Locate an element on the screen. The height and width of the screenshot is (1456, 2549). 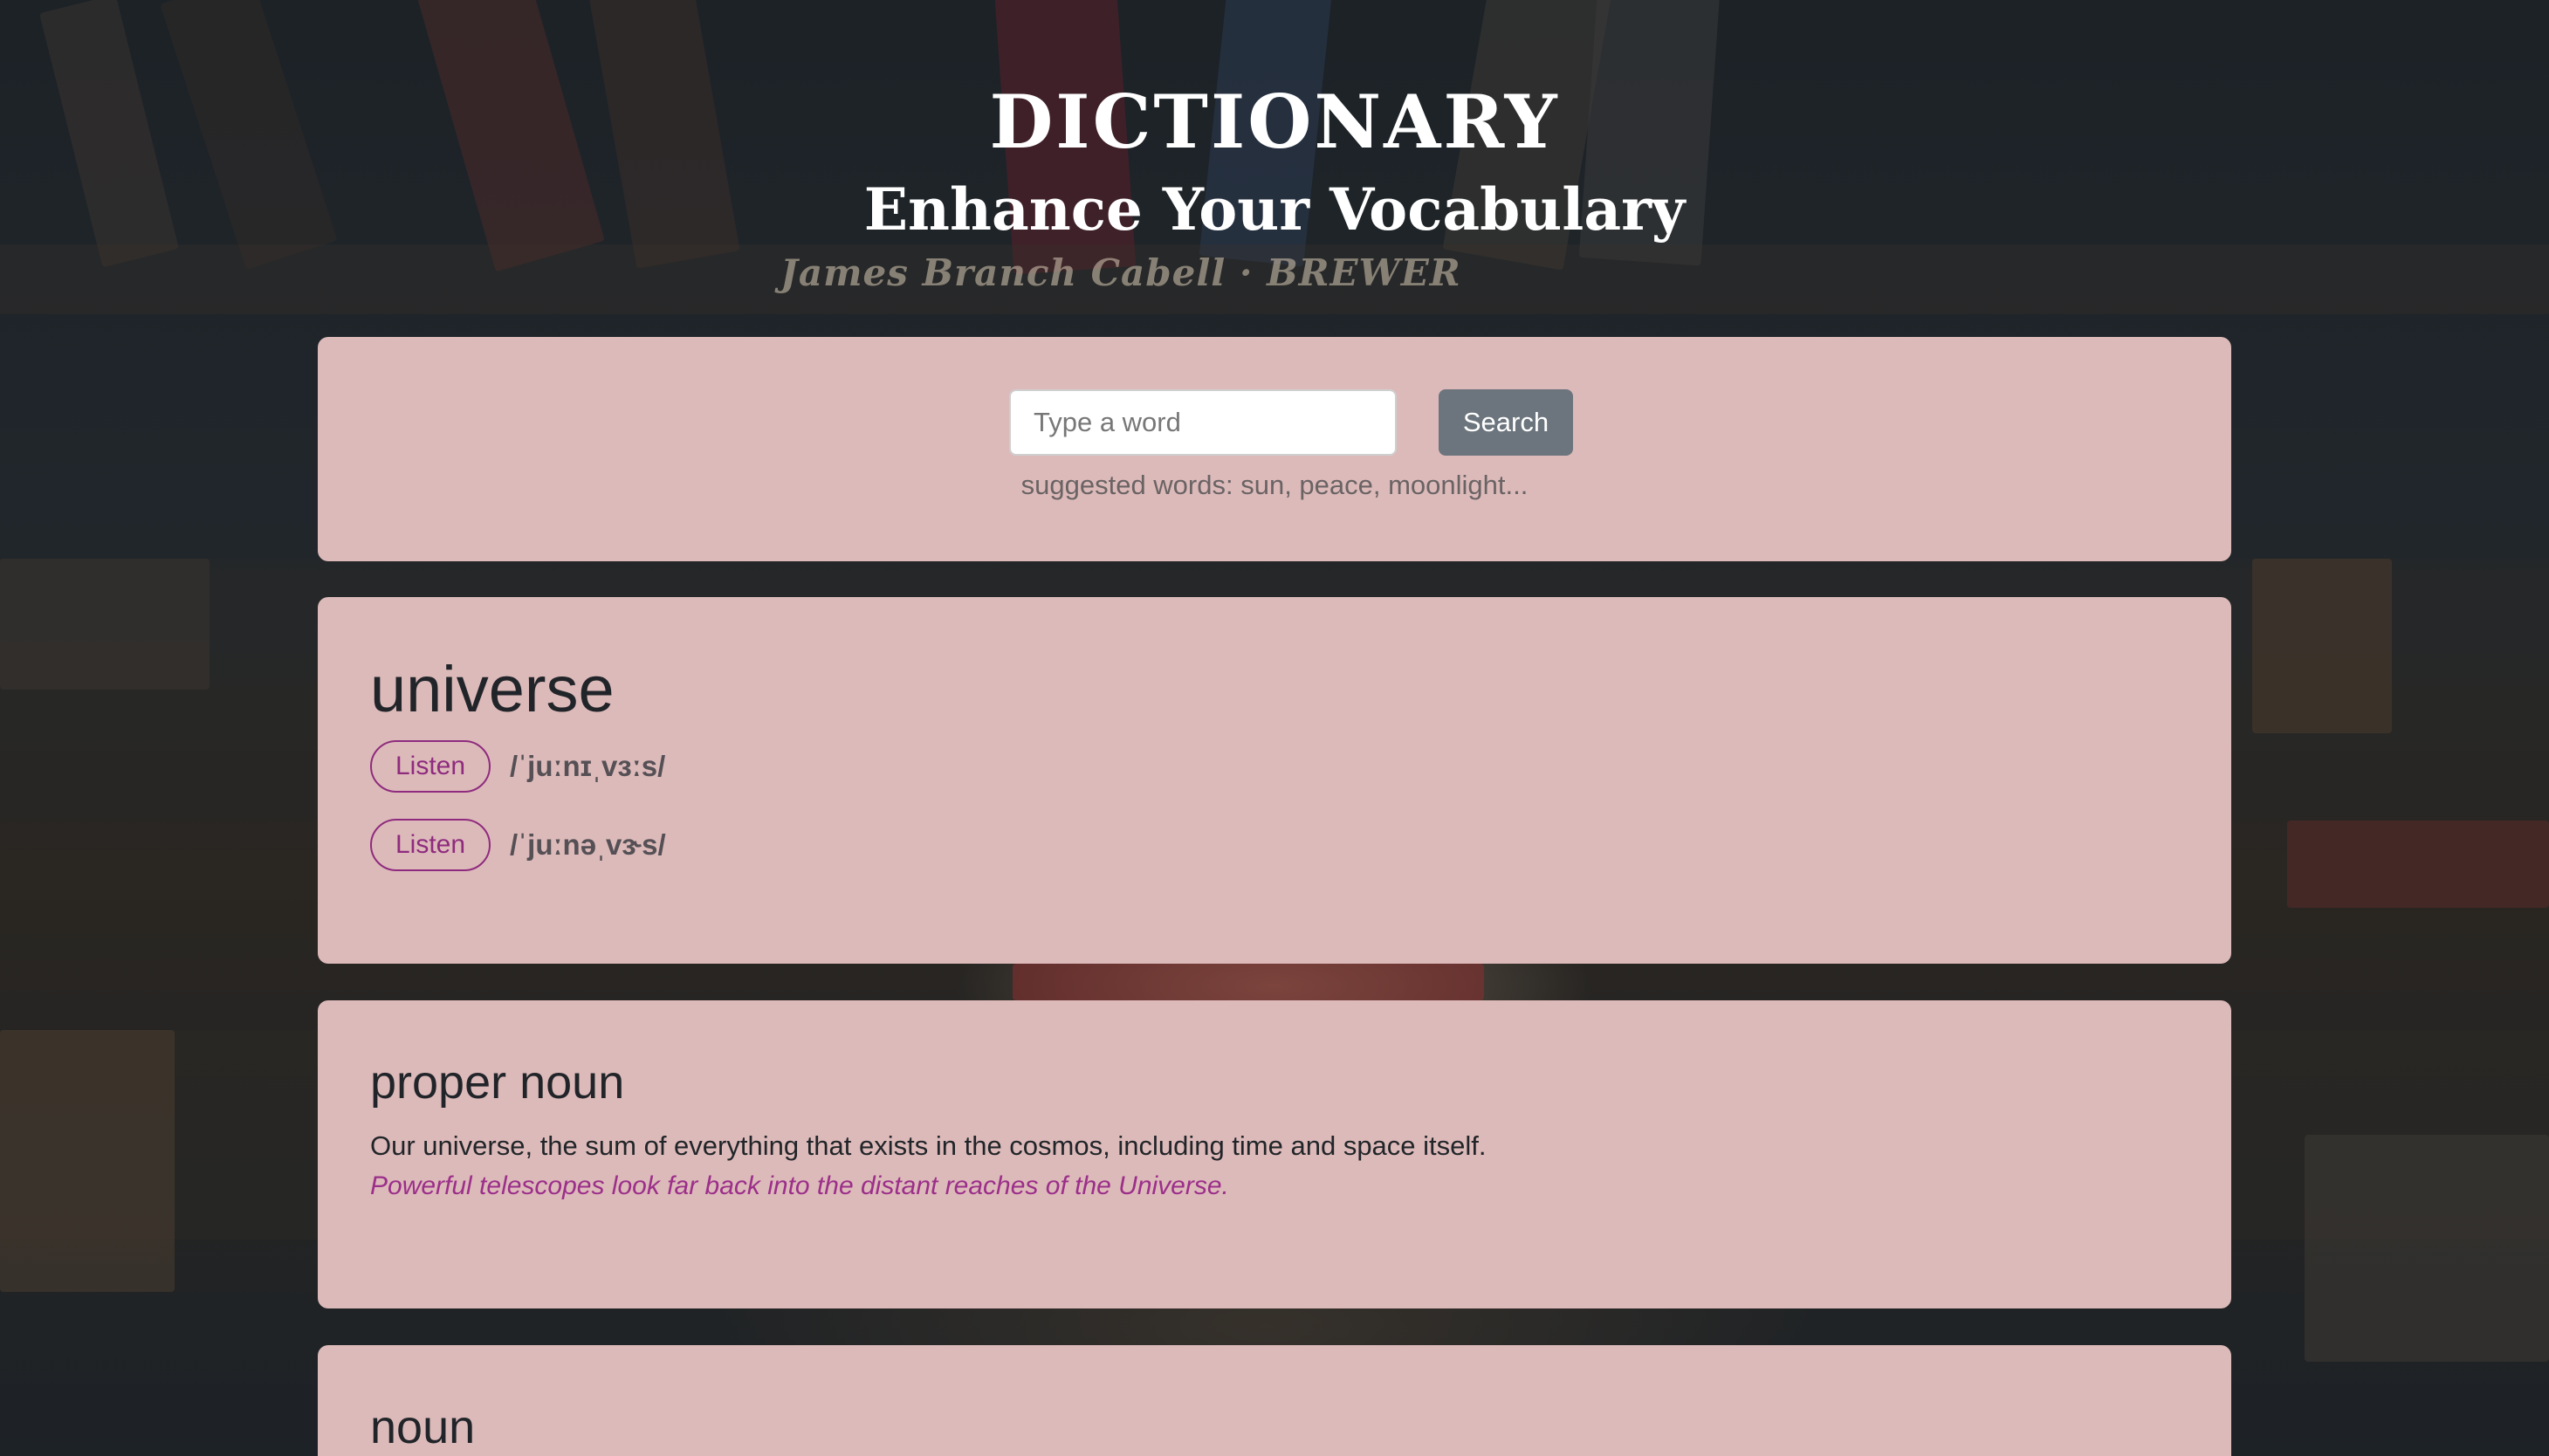
search-input is located at coordinates (1203, 422).